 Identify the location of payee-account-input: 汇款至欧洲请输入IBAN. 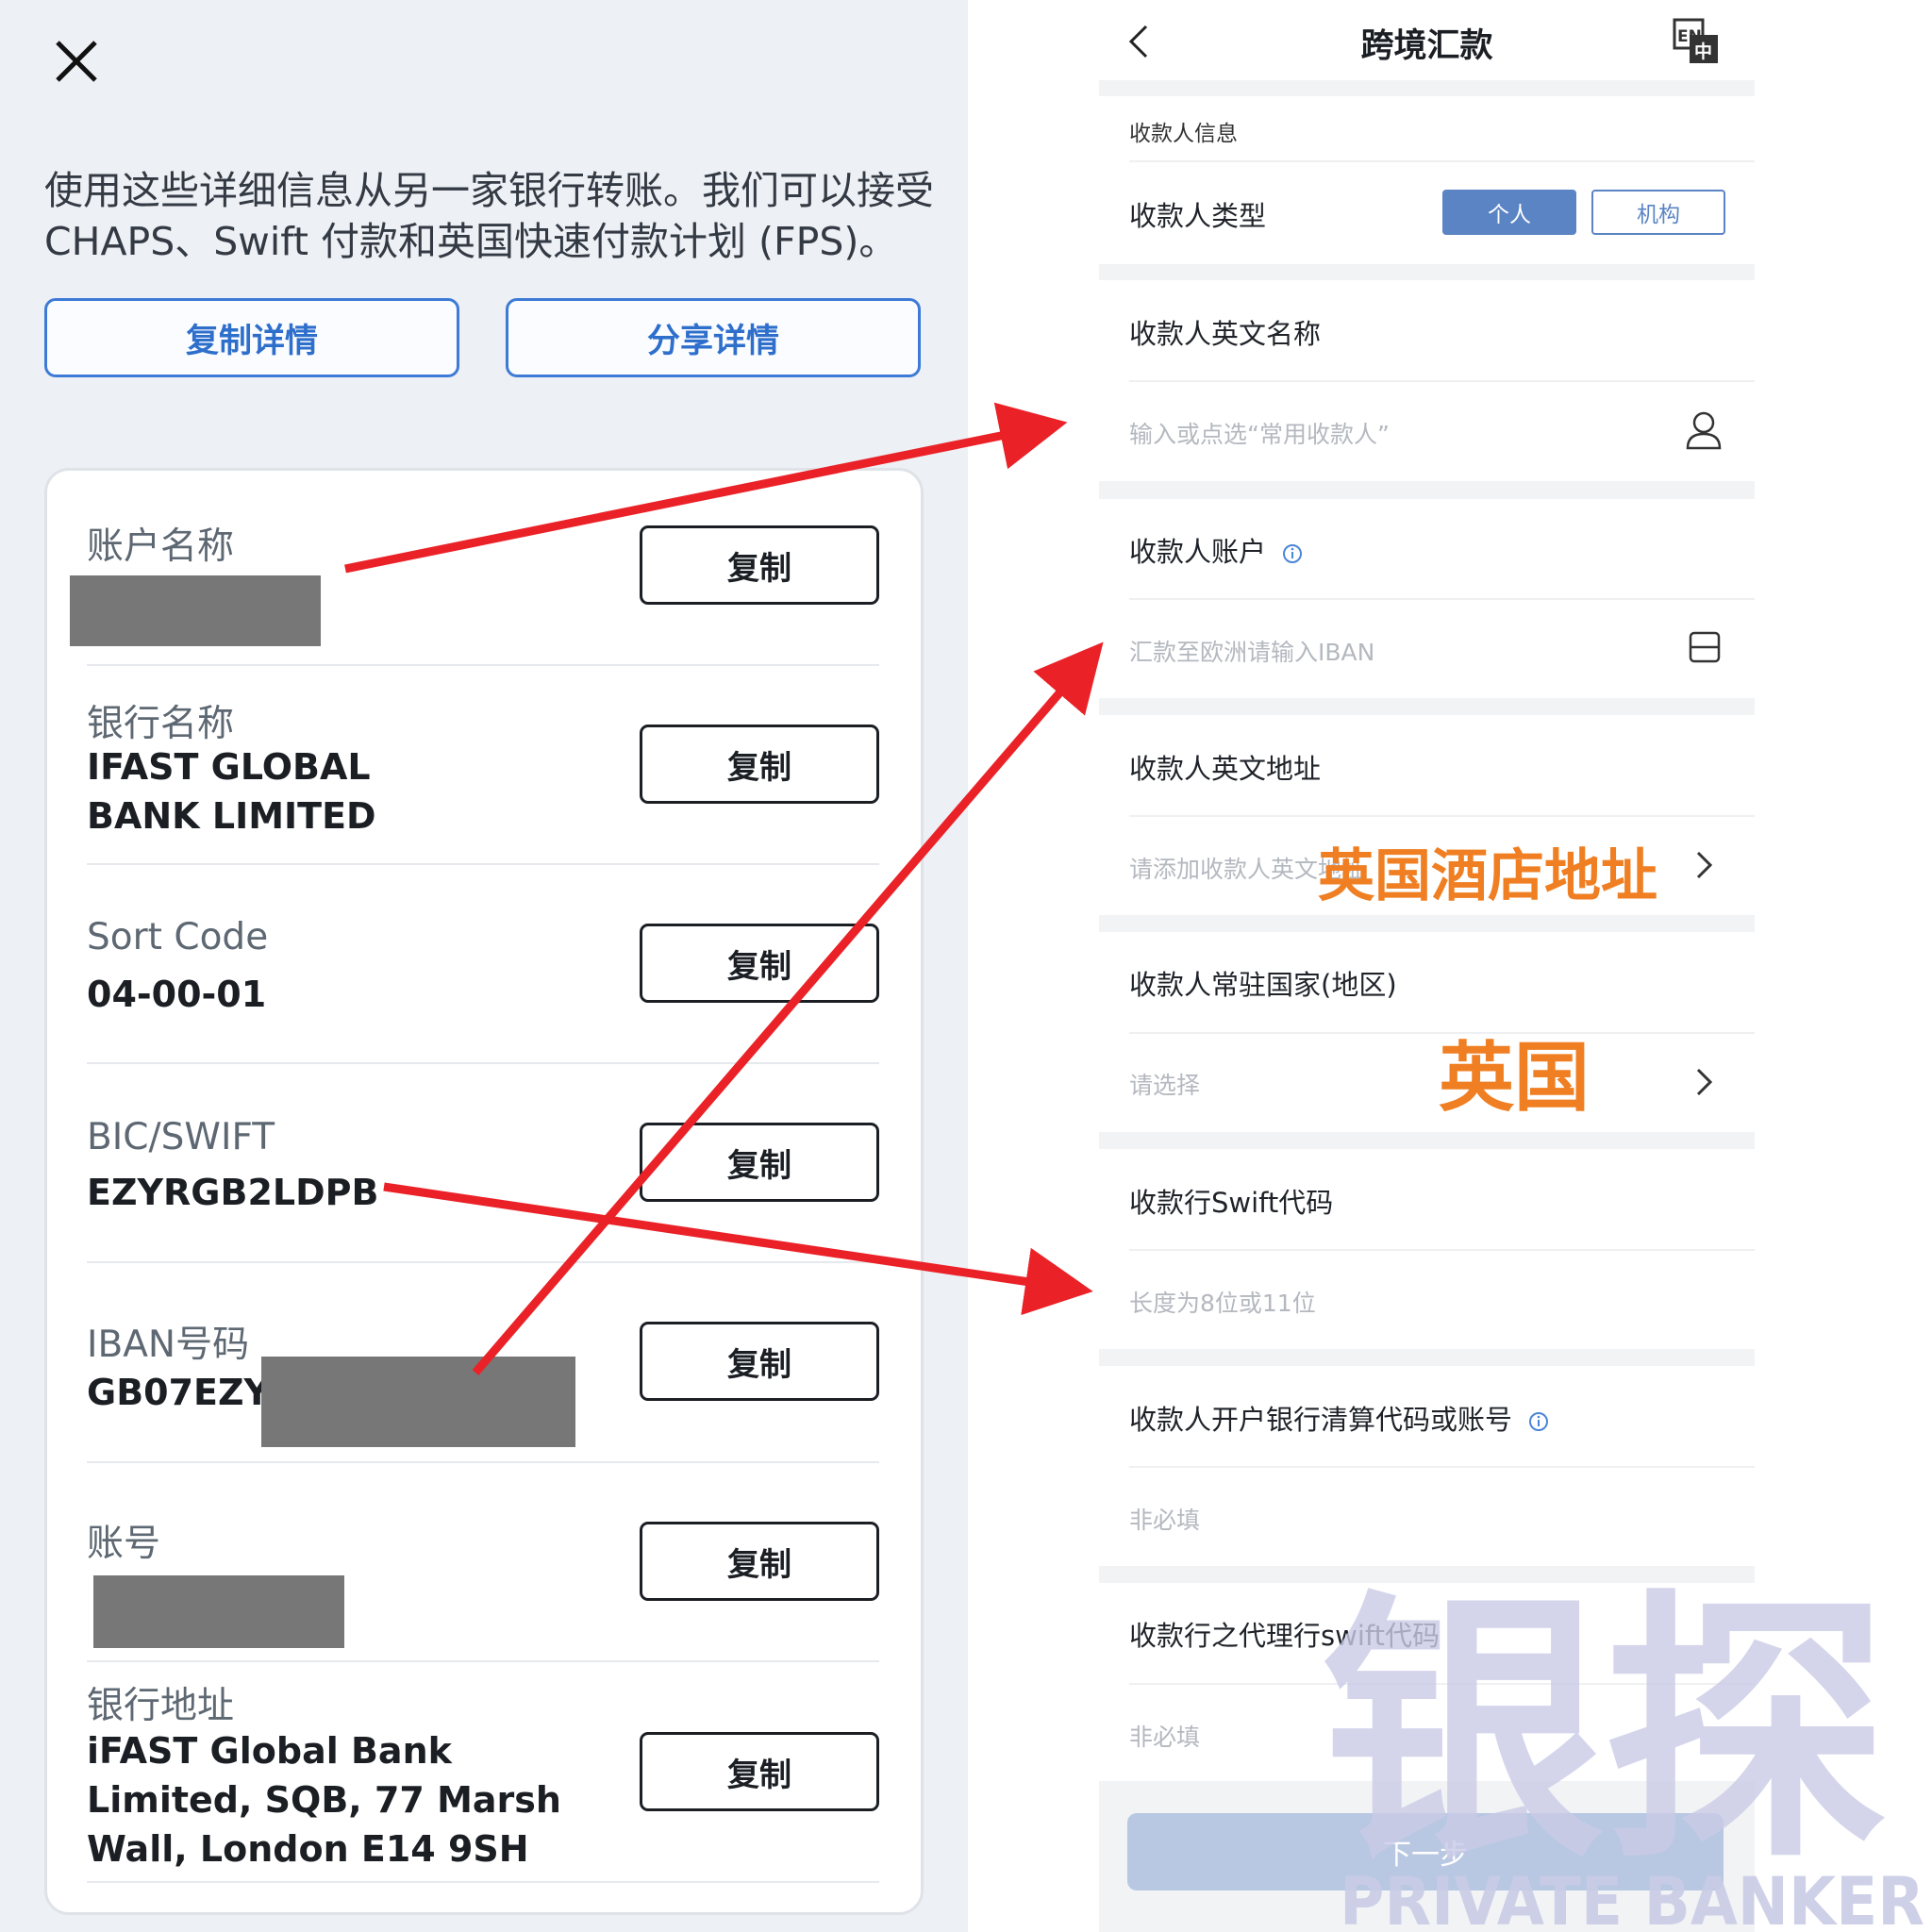
(1251, 651).